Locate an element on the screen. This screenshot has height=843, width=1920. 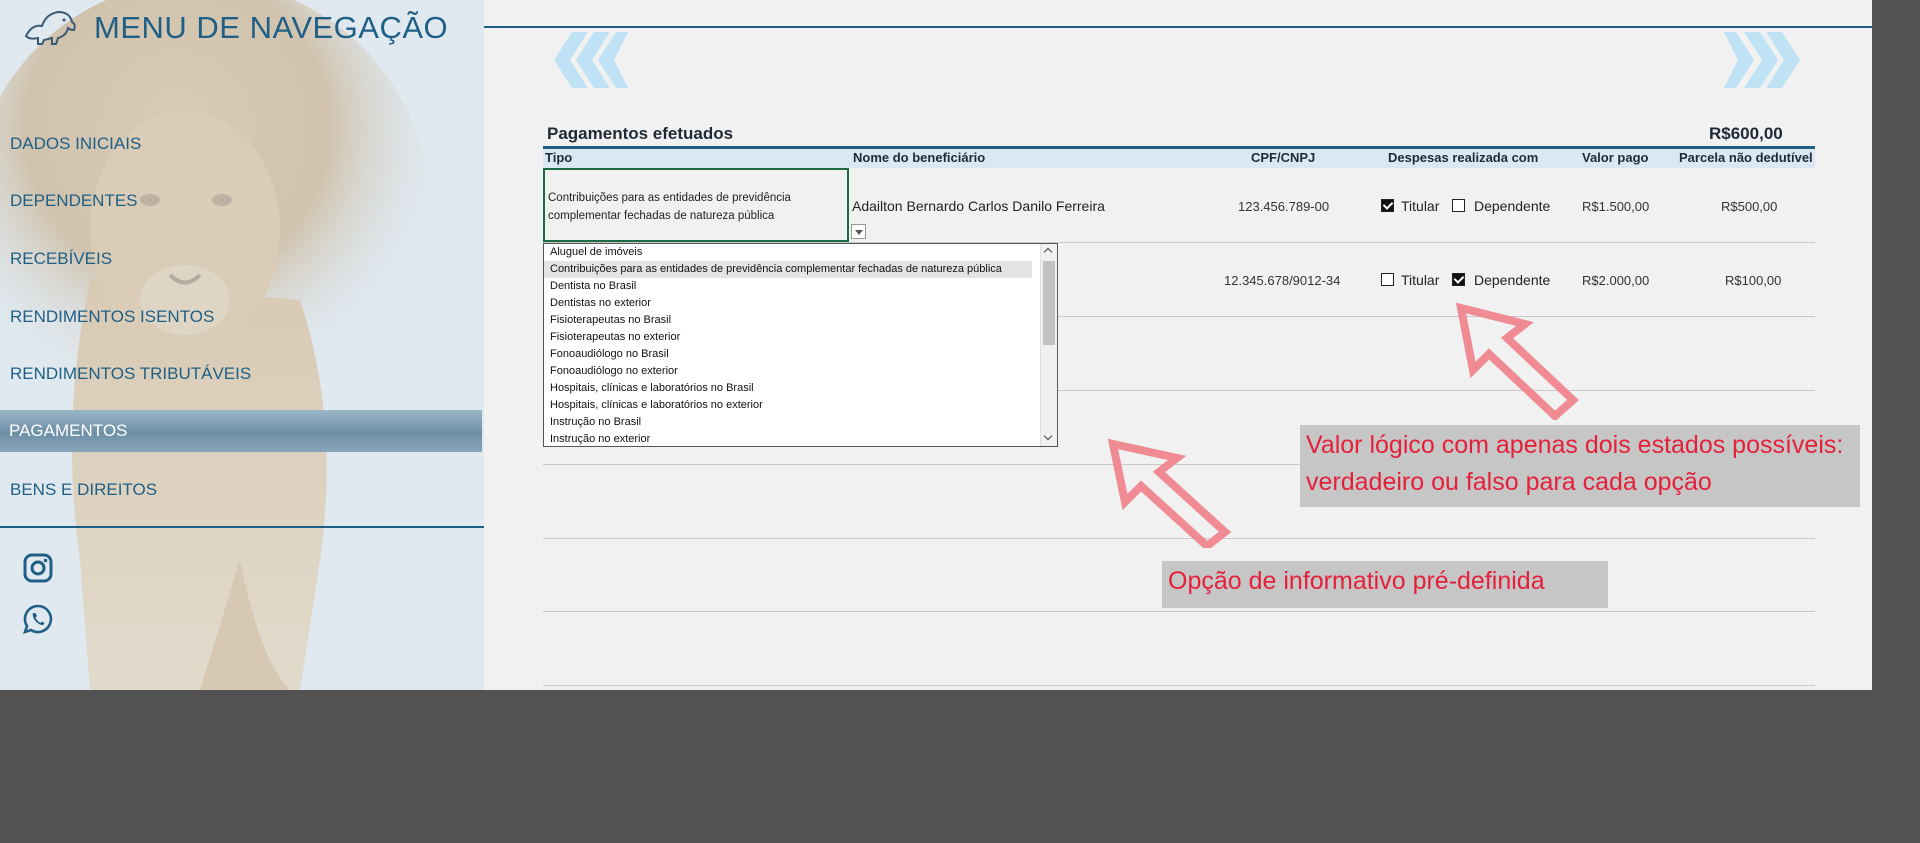
row2-cpf: 12.345.678/9012-34 is located at coordinates (1282, 280).